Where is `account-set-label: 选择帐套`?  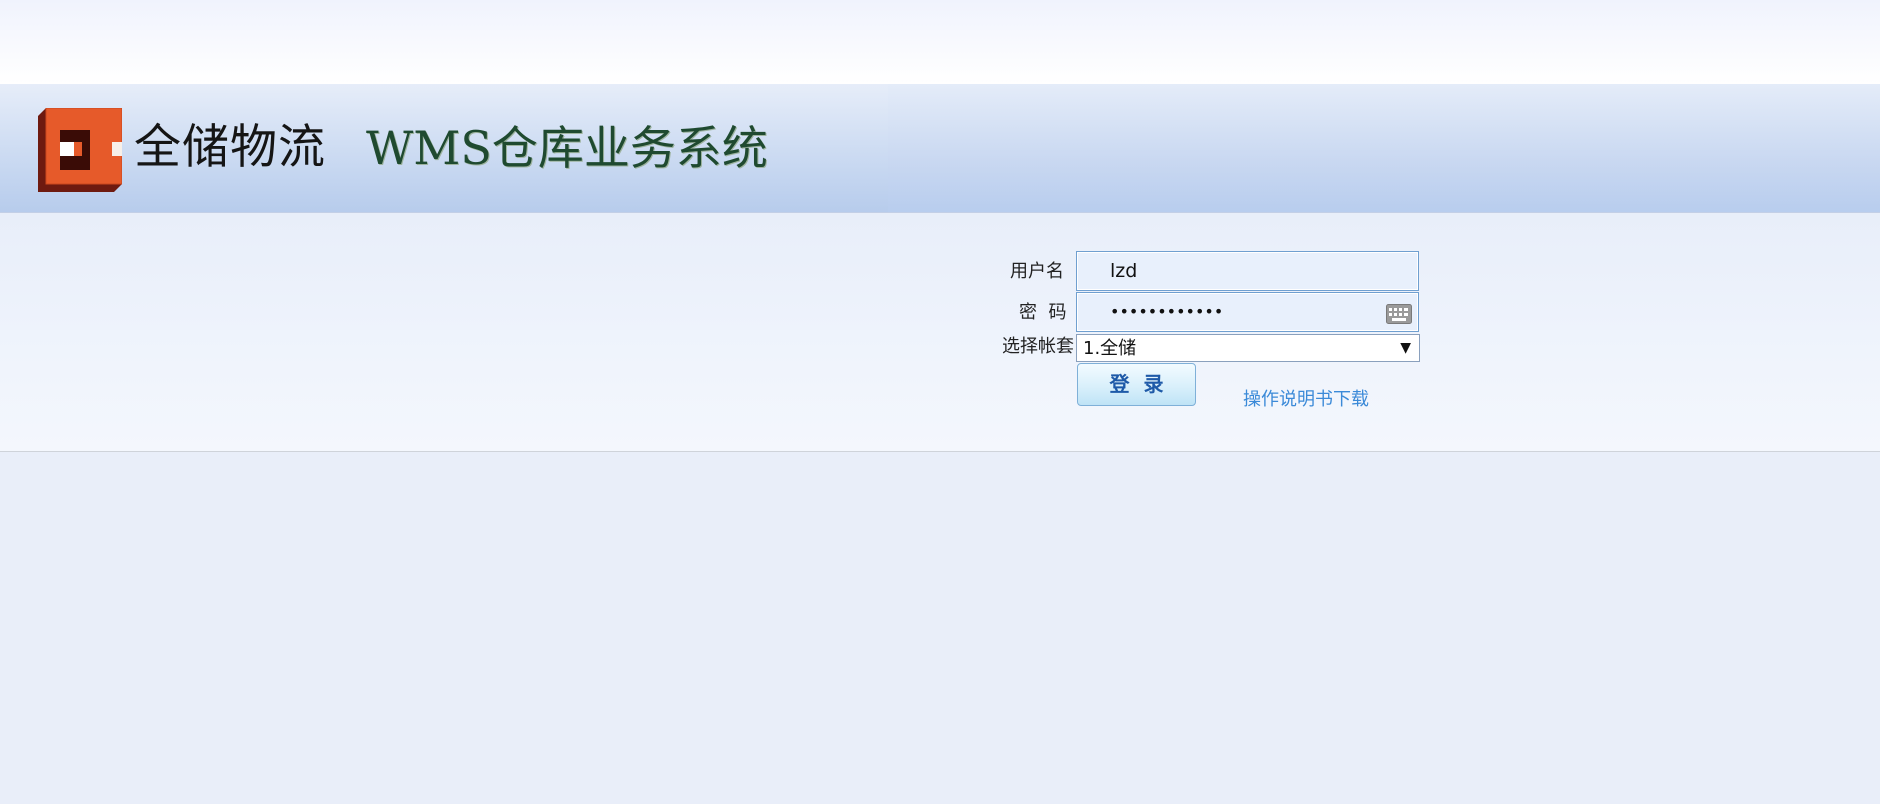 account-set-label: 选择帐套 is located at coordinates (1038, 346).